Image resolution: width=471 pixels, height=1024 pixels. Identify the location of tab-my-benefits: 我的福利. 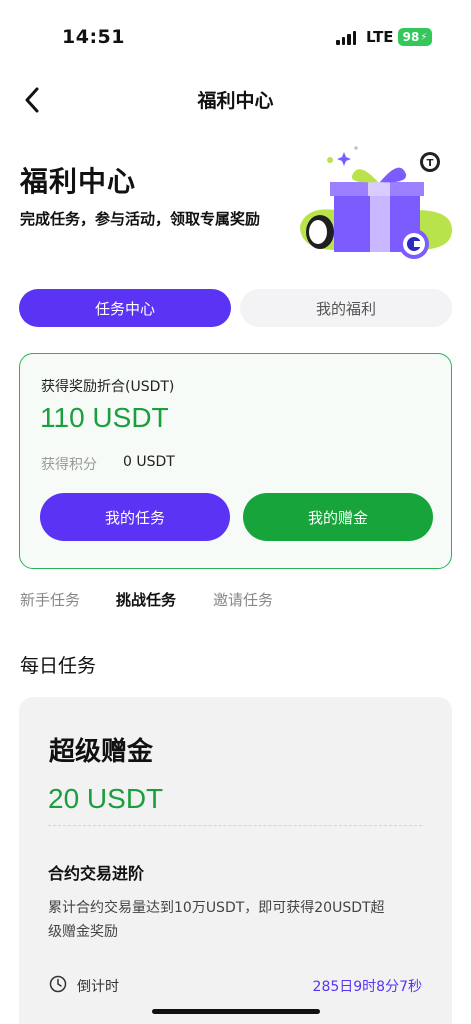
(346, 308).